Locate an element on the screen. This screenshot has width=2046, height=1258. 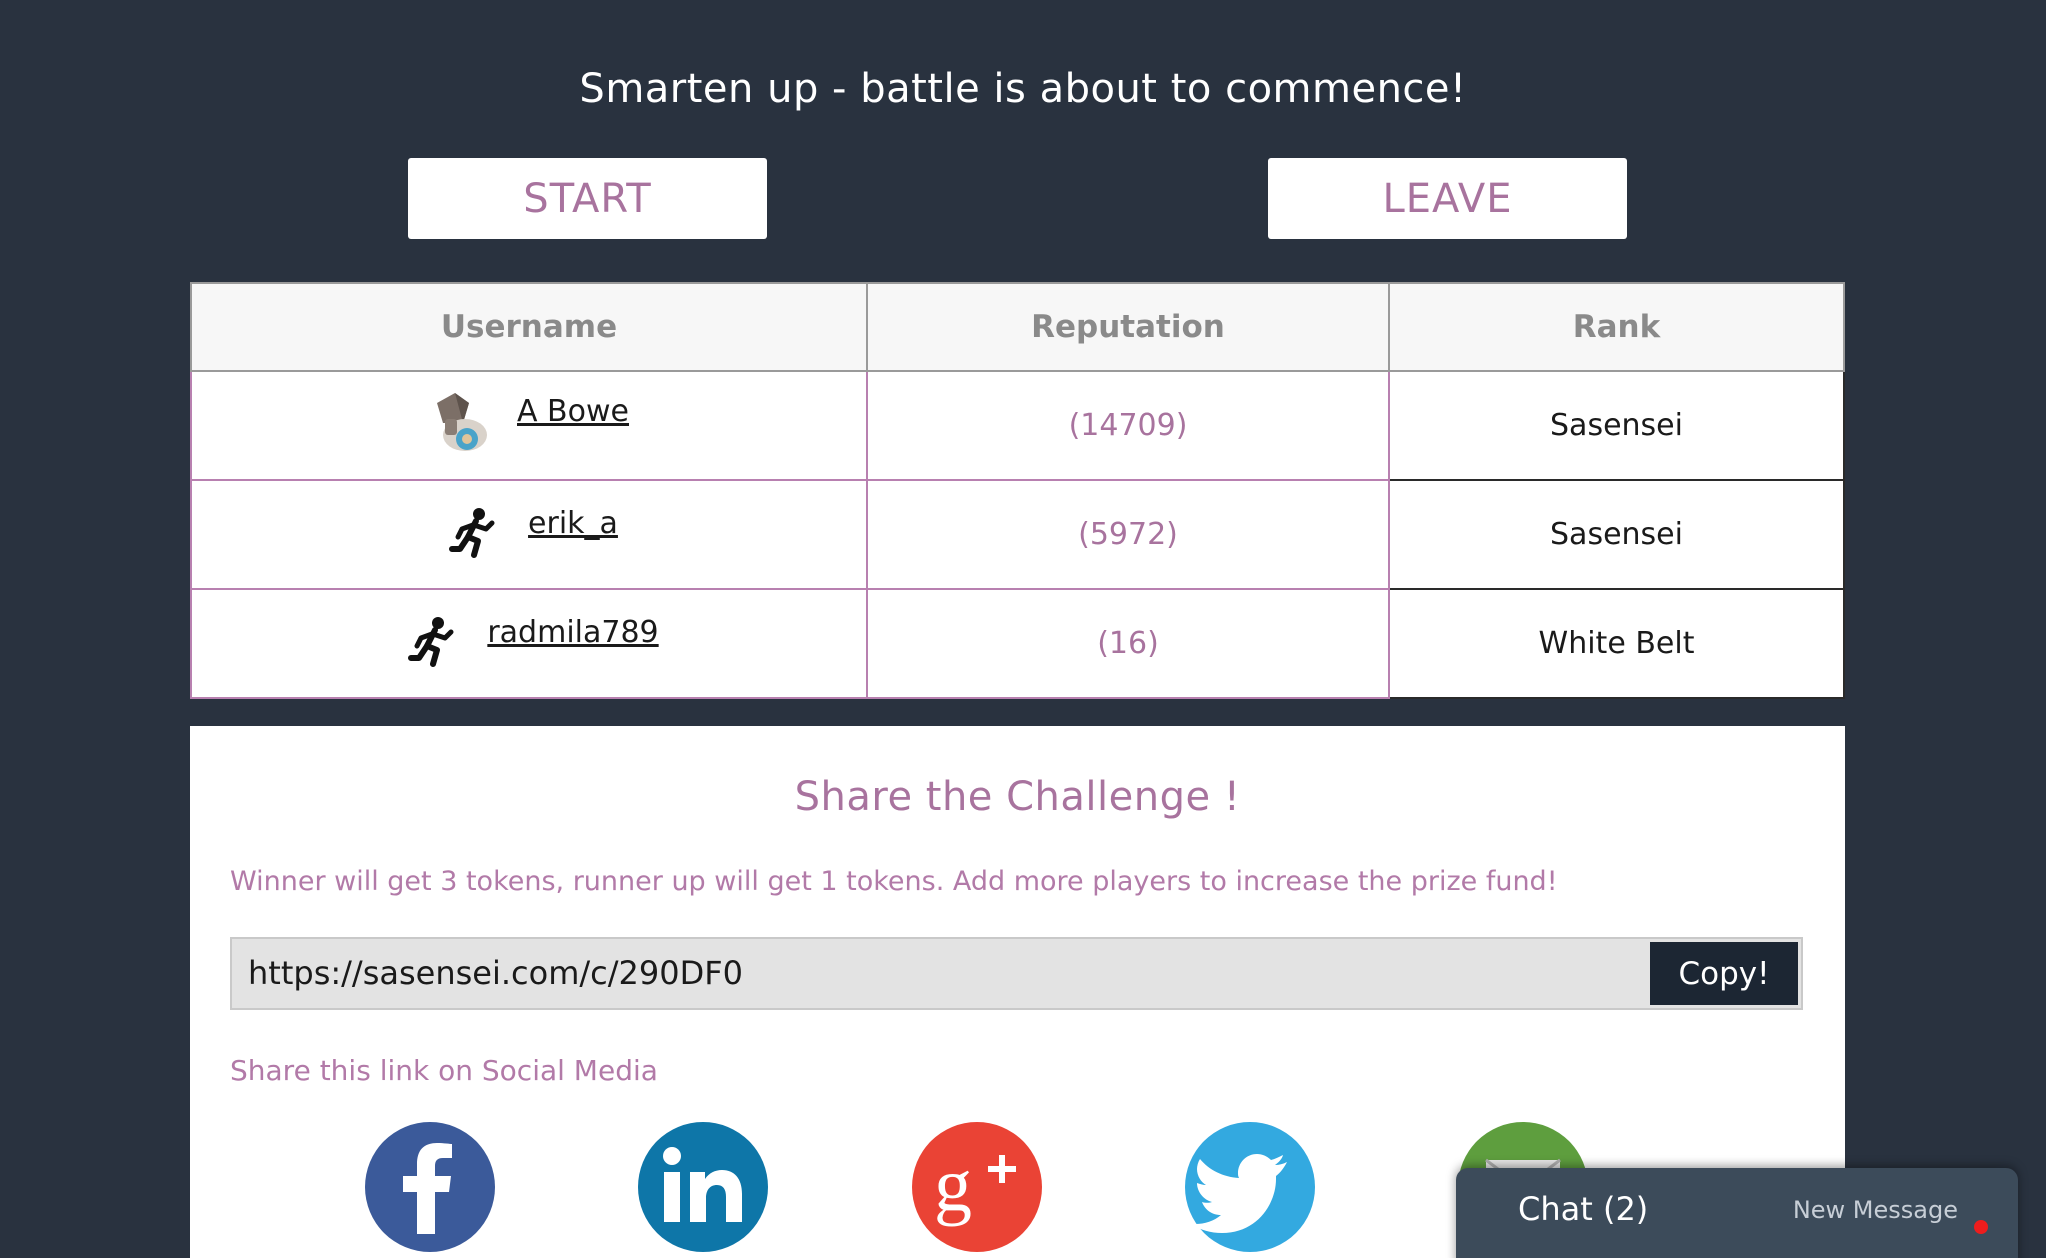
share-title: Share the Challenge ! is located at coordinates (1017, 797).